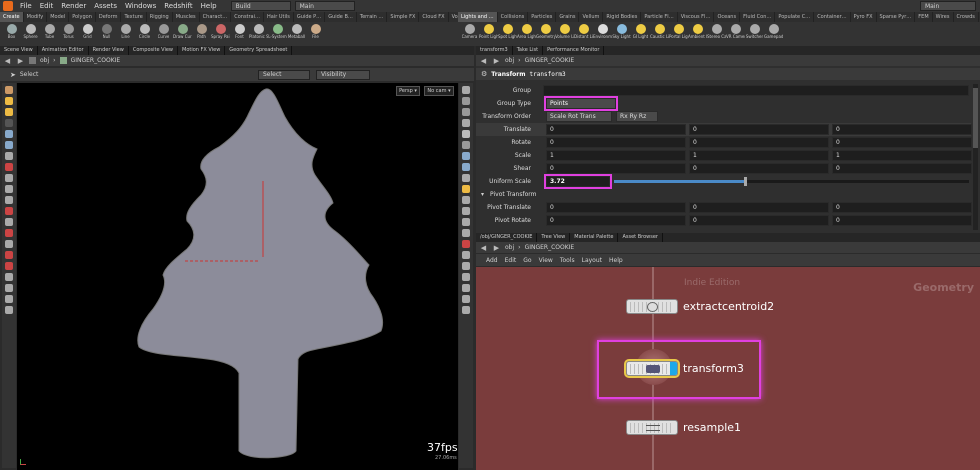 The image size is (980, 470). Describe the element at coordinates (511, 260) in the screenshot. I see `network-menu-edit: Edit` at that location.